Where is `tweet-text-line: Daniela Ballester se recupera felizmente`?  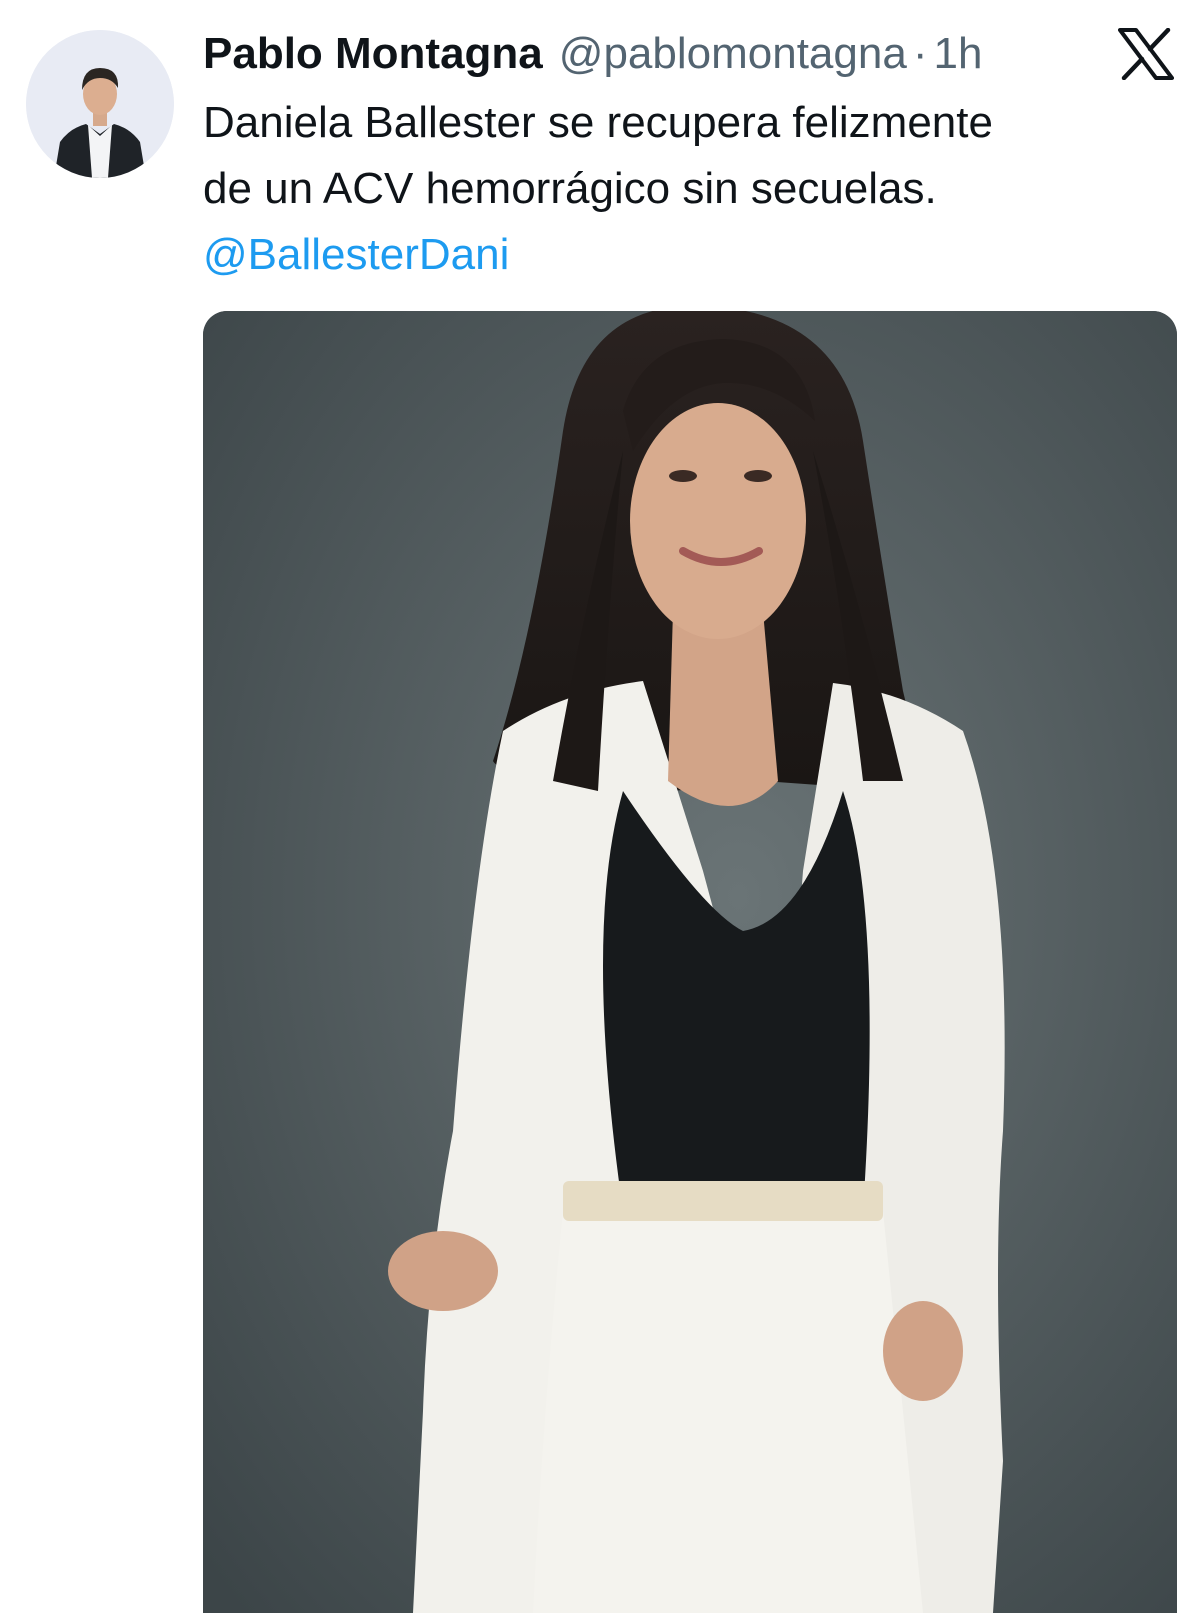 tweet-text-line: Daniela Ballester se recupera felizmente is located at coordinates (598, 122).